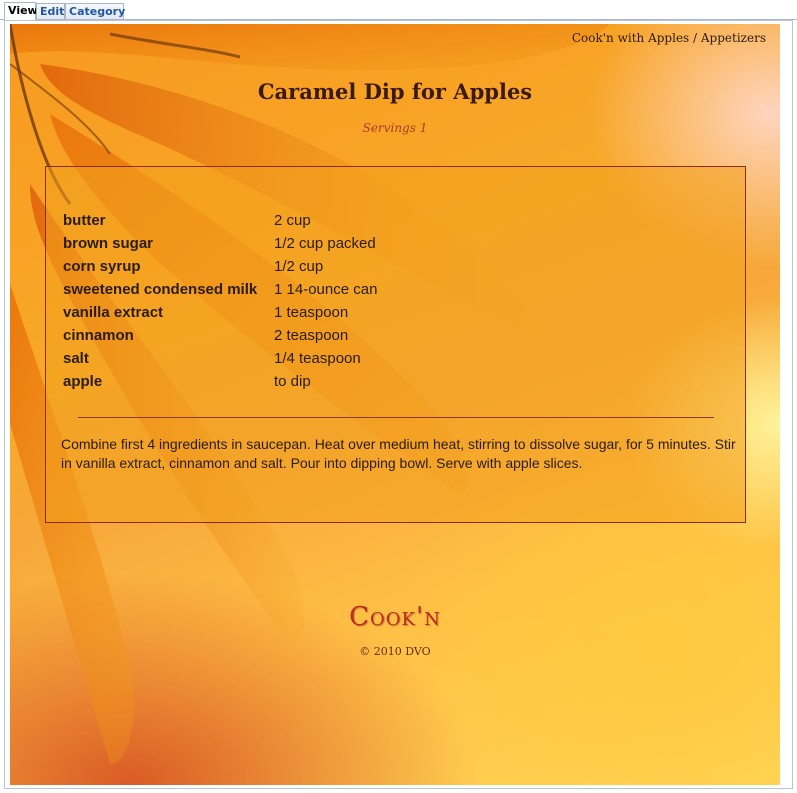 The image size is (797, 793). I want to click on ingredient-amount: 1/2 cup packed, so click(325, 243).